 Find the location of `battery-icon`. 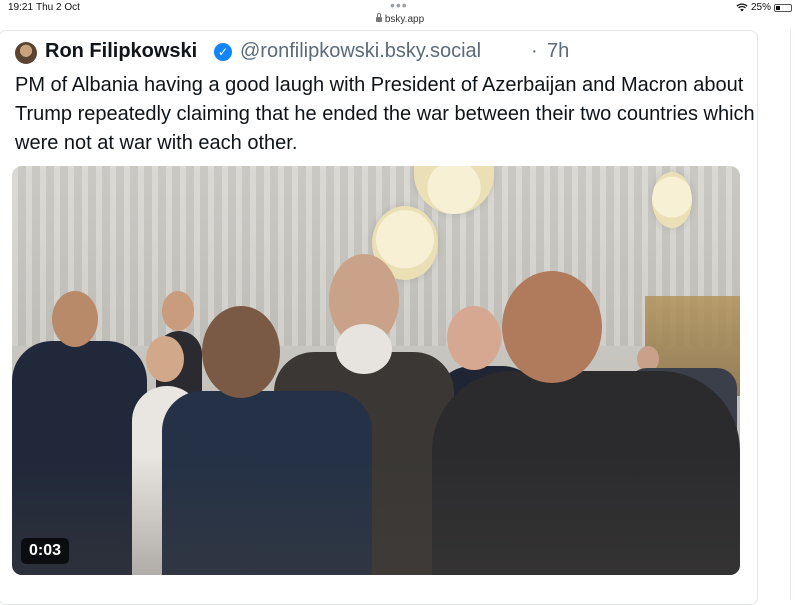

battery-icon is located at coordinates (783, 7).